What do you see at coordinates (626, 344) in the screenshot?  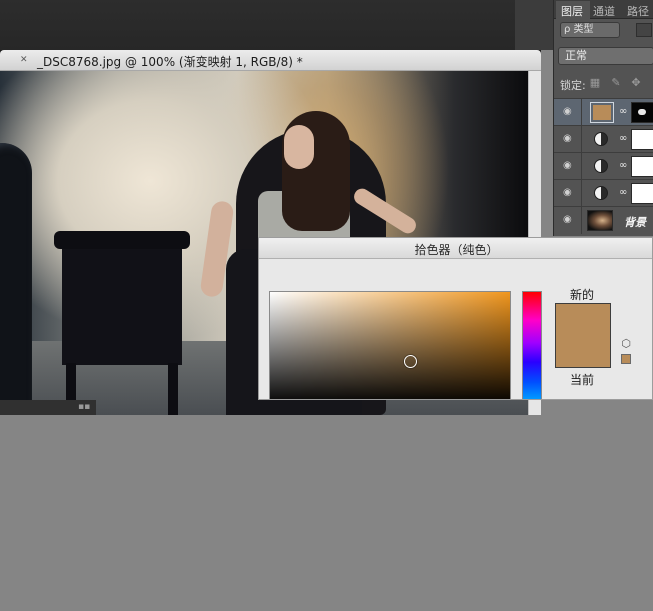 I see `gamut-warning-cube-icon: ⬡` at bounding box center [626, 344].